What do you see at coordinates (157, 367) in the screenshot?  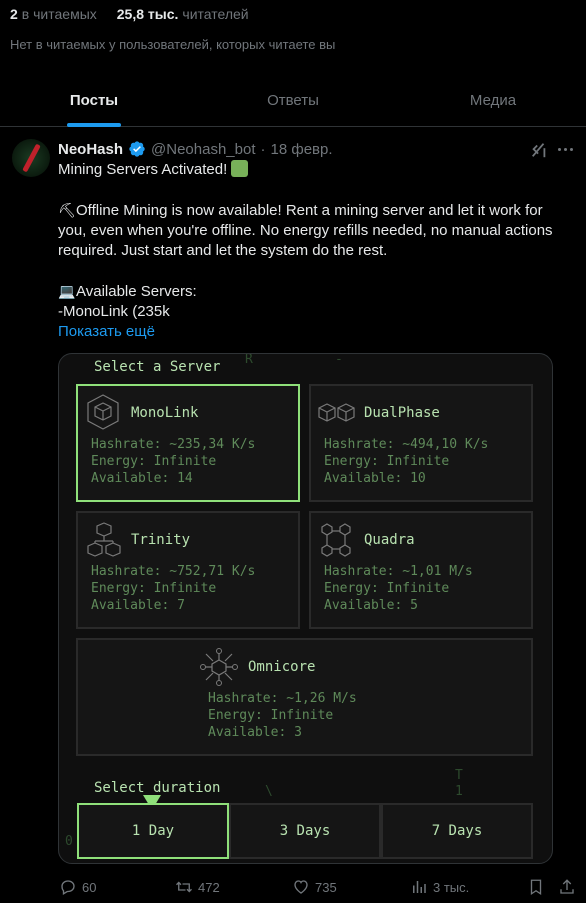 I see `select-server-heading: Select a Server` at bounding box center [157, 367].